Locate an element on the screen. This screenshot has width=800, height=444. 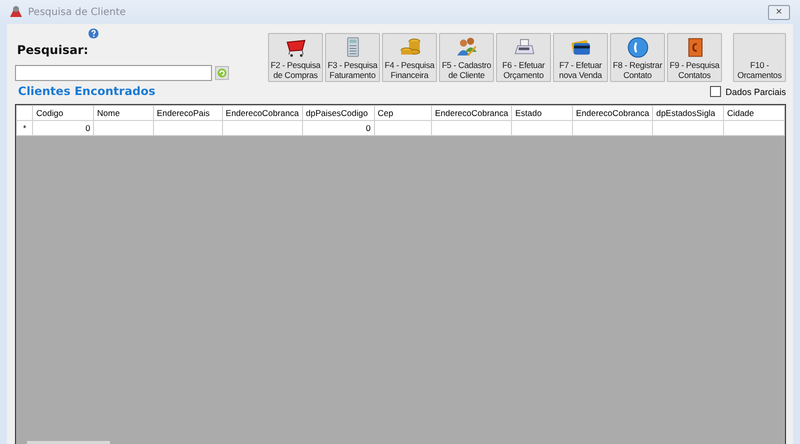
section-title: Clientes Encontrados is located at coordinates (87, 91).